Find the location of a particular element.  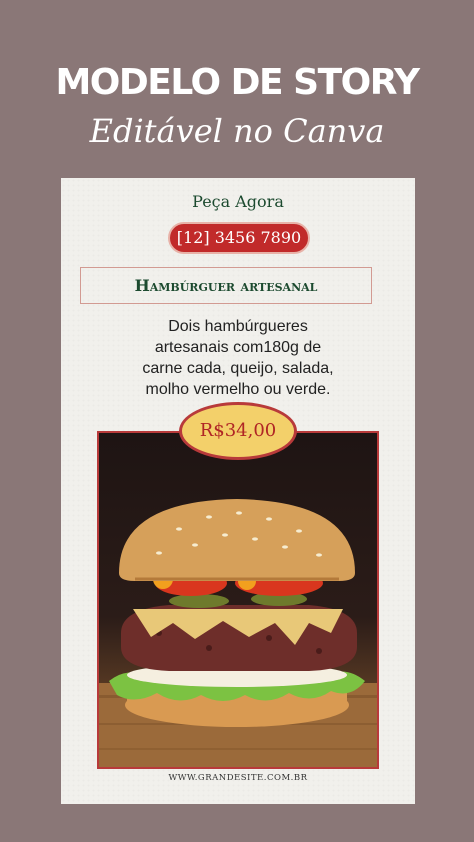

phone-button: [12] 3456 7890 is located at coordinates (239, 238).